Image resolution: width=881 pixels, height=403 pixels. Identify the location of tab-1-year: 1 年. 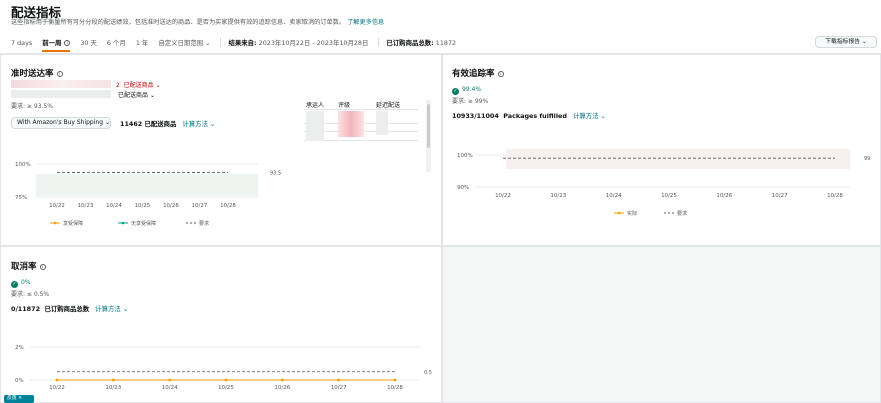
(142, 42).